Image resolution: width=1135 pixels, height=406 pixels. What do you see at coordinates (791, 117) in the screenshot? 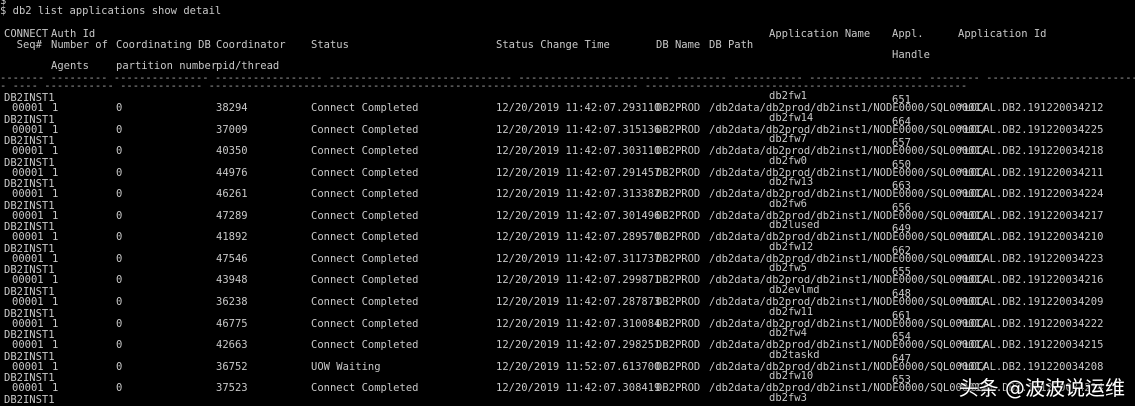
I see `row-application-name: db2fw14` at bounding box center [791, 117].